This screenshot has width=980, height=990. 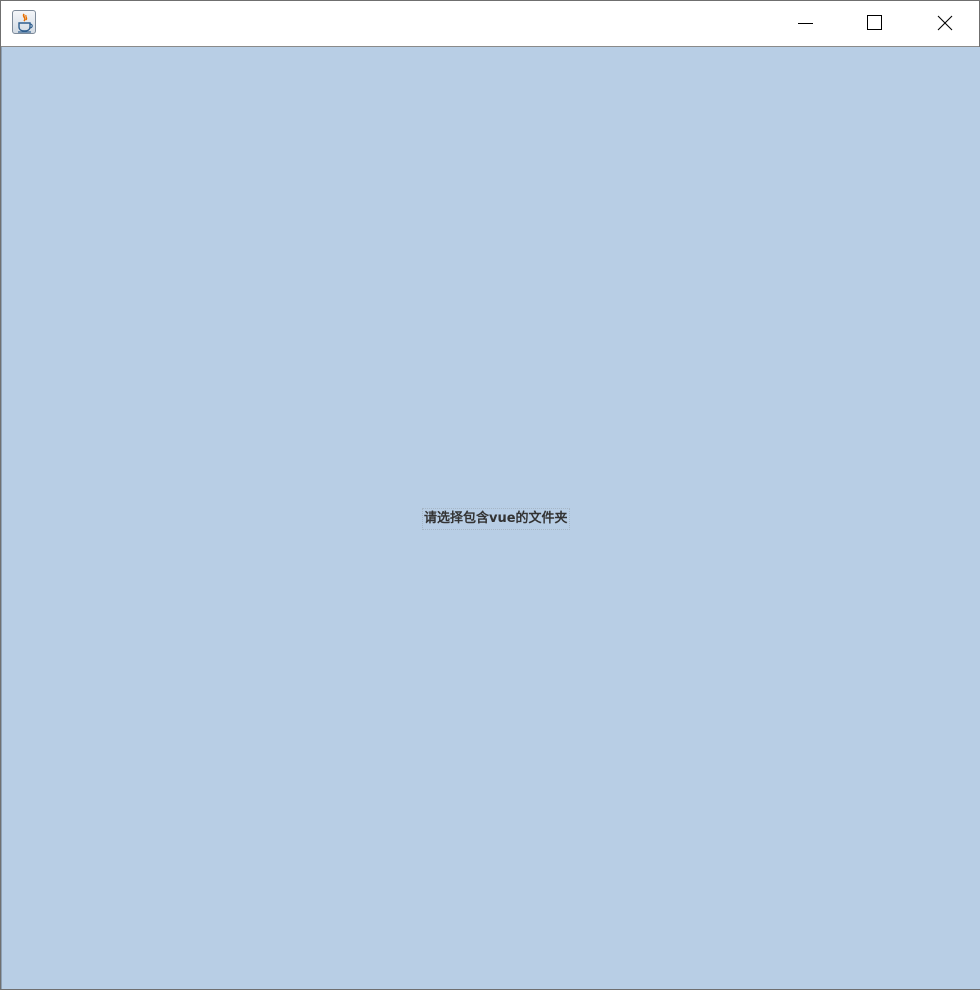 I want to click on close-icon, so click(x=945, y=23).